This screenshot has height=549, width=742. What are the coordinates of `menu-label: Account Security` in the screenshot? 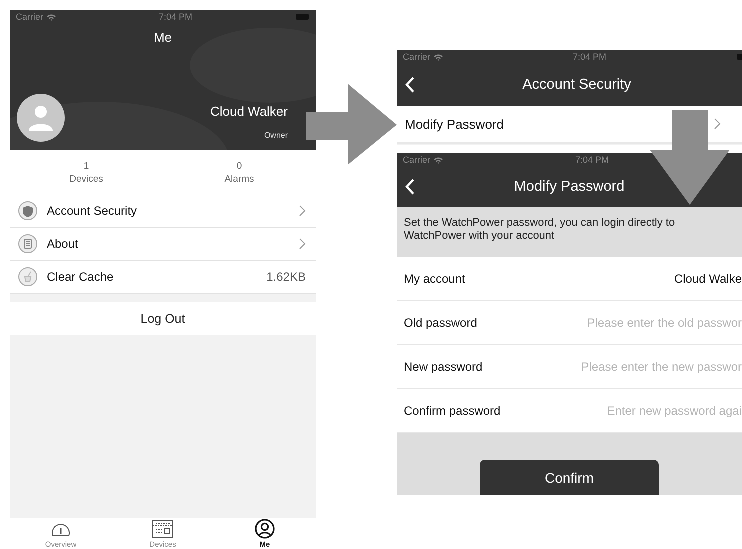 It's located at (92, 211).